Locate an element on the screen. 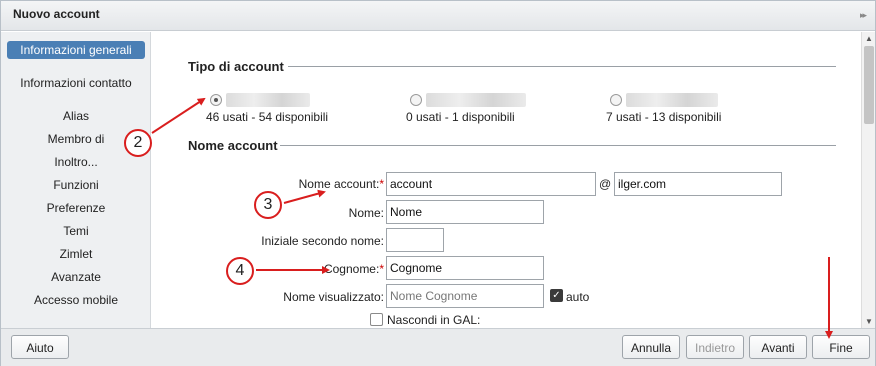  dialog-title: Nuovo account is located at coordinates (56, 14).